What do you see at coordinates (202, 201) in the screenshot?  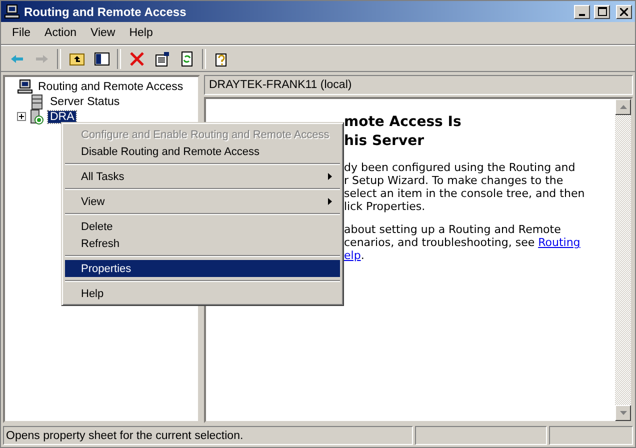 I see `context-menu-item: View` at bounding box center [202, 201].